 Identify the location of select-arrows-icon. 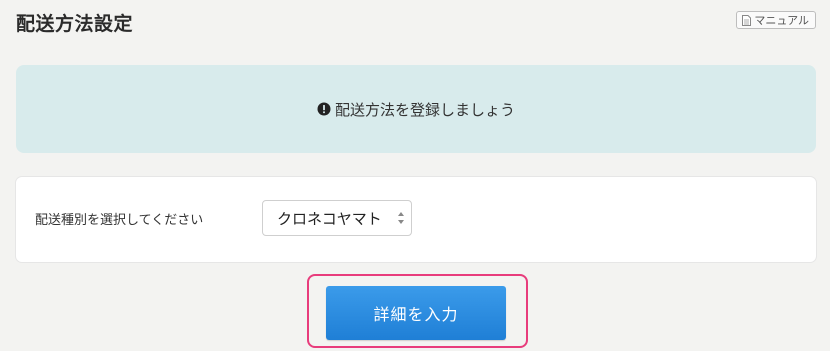
(401, 218).